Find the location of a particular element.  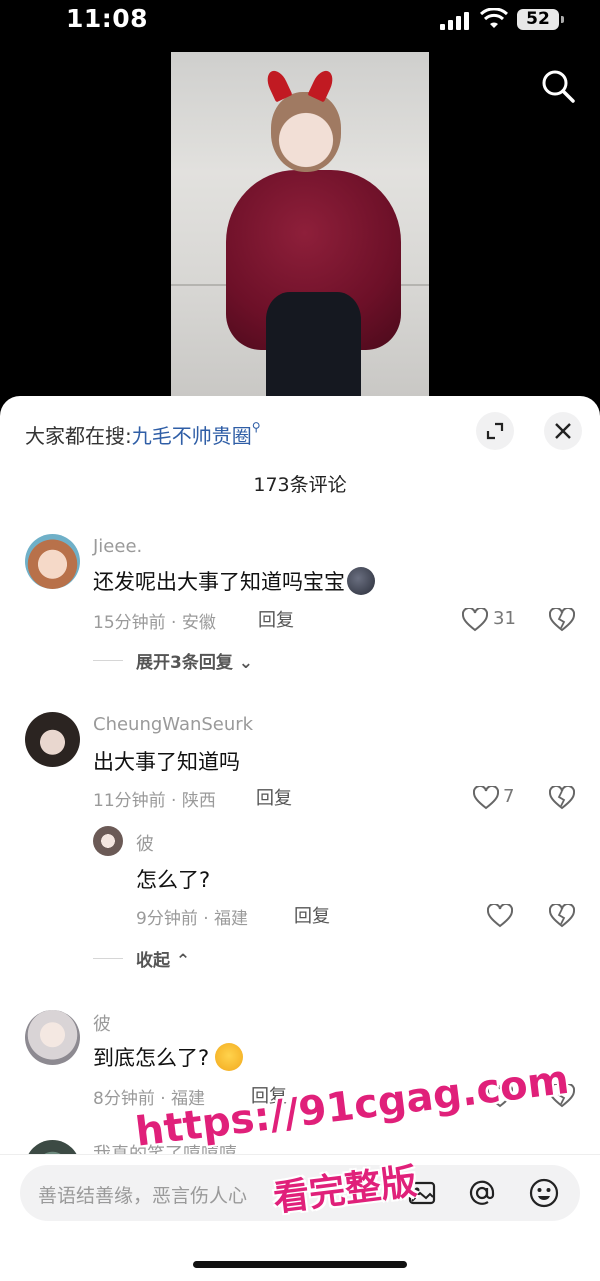

expand-icon is located at coordinates (495, 431).